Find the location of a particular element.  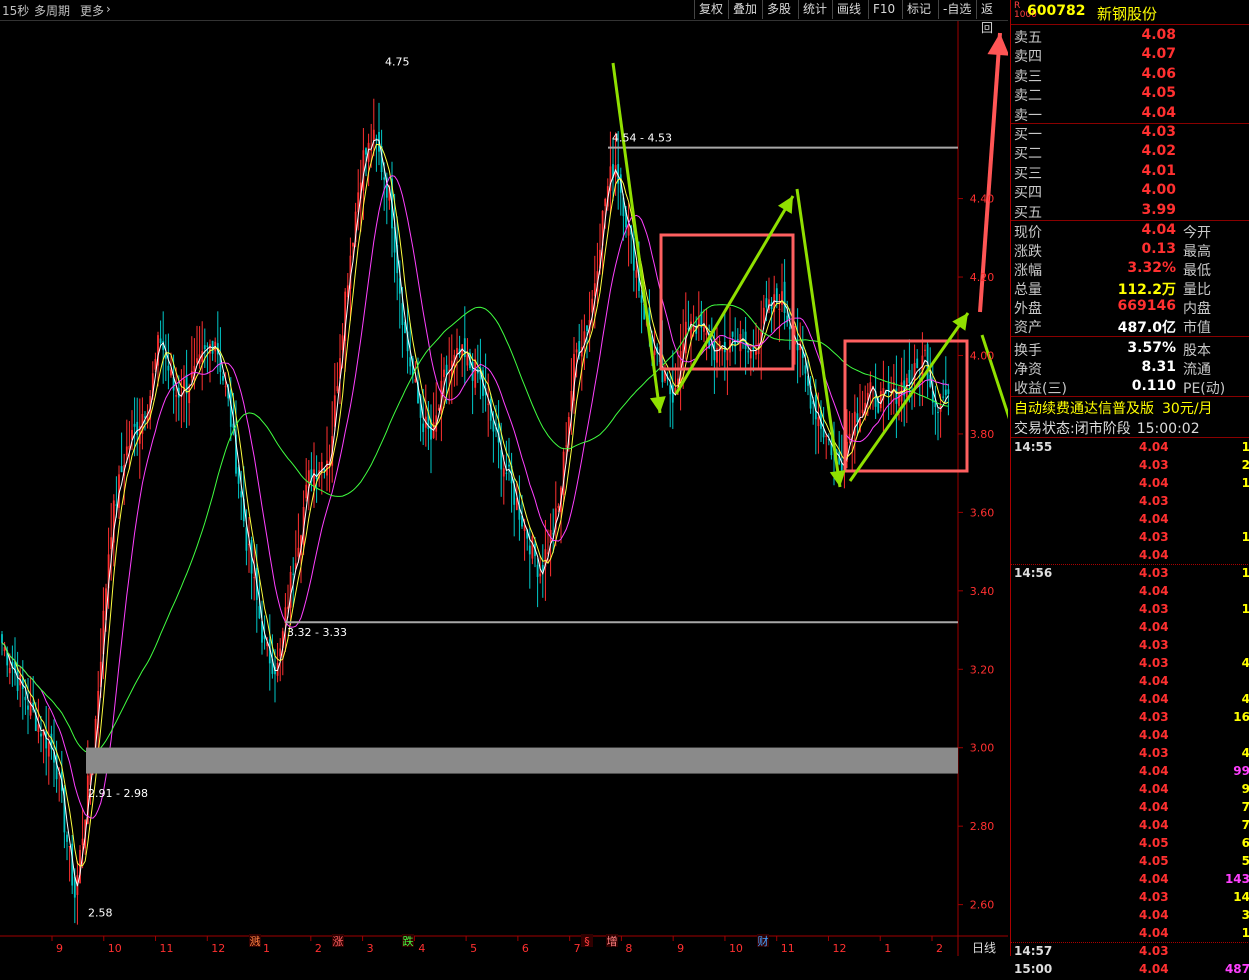

draw-line-button: 画线 is located at coordinates (850, 9).